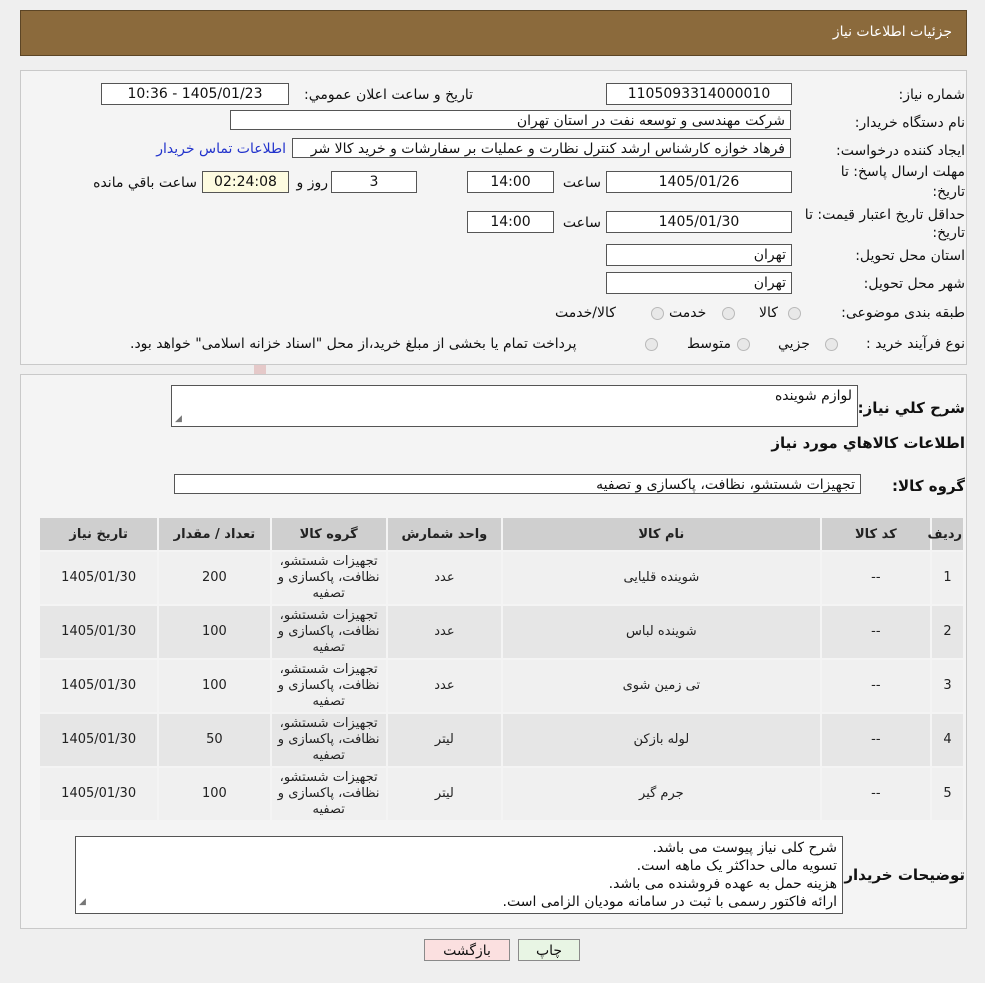  What do you see at coordinates (699, 182) in the screenshot?
I see `deadline-date-field: 1405/01/26` at bounding box center [699, 182].